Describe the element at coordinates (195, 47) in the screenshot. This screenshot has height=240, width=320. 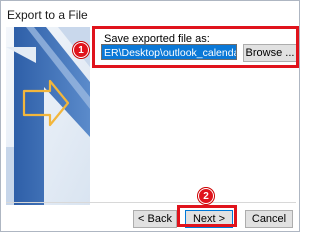
I see `highlight-box-file-path` at that location.